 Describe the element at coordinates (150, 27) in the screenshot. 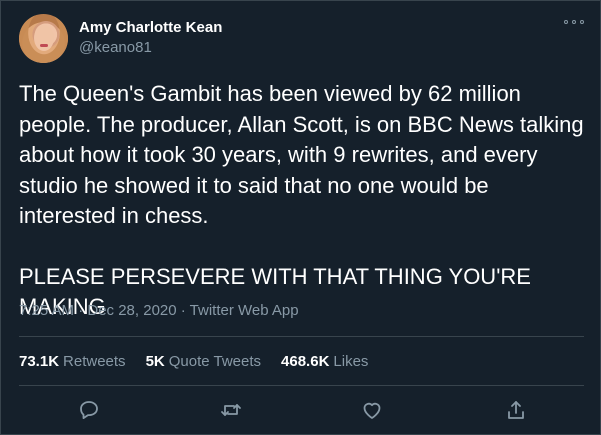

I see `author-name: Amy Charlotte Kean` at that location.